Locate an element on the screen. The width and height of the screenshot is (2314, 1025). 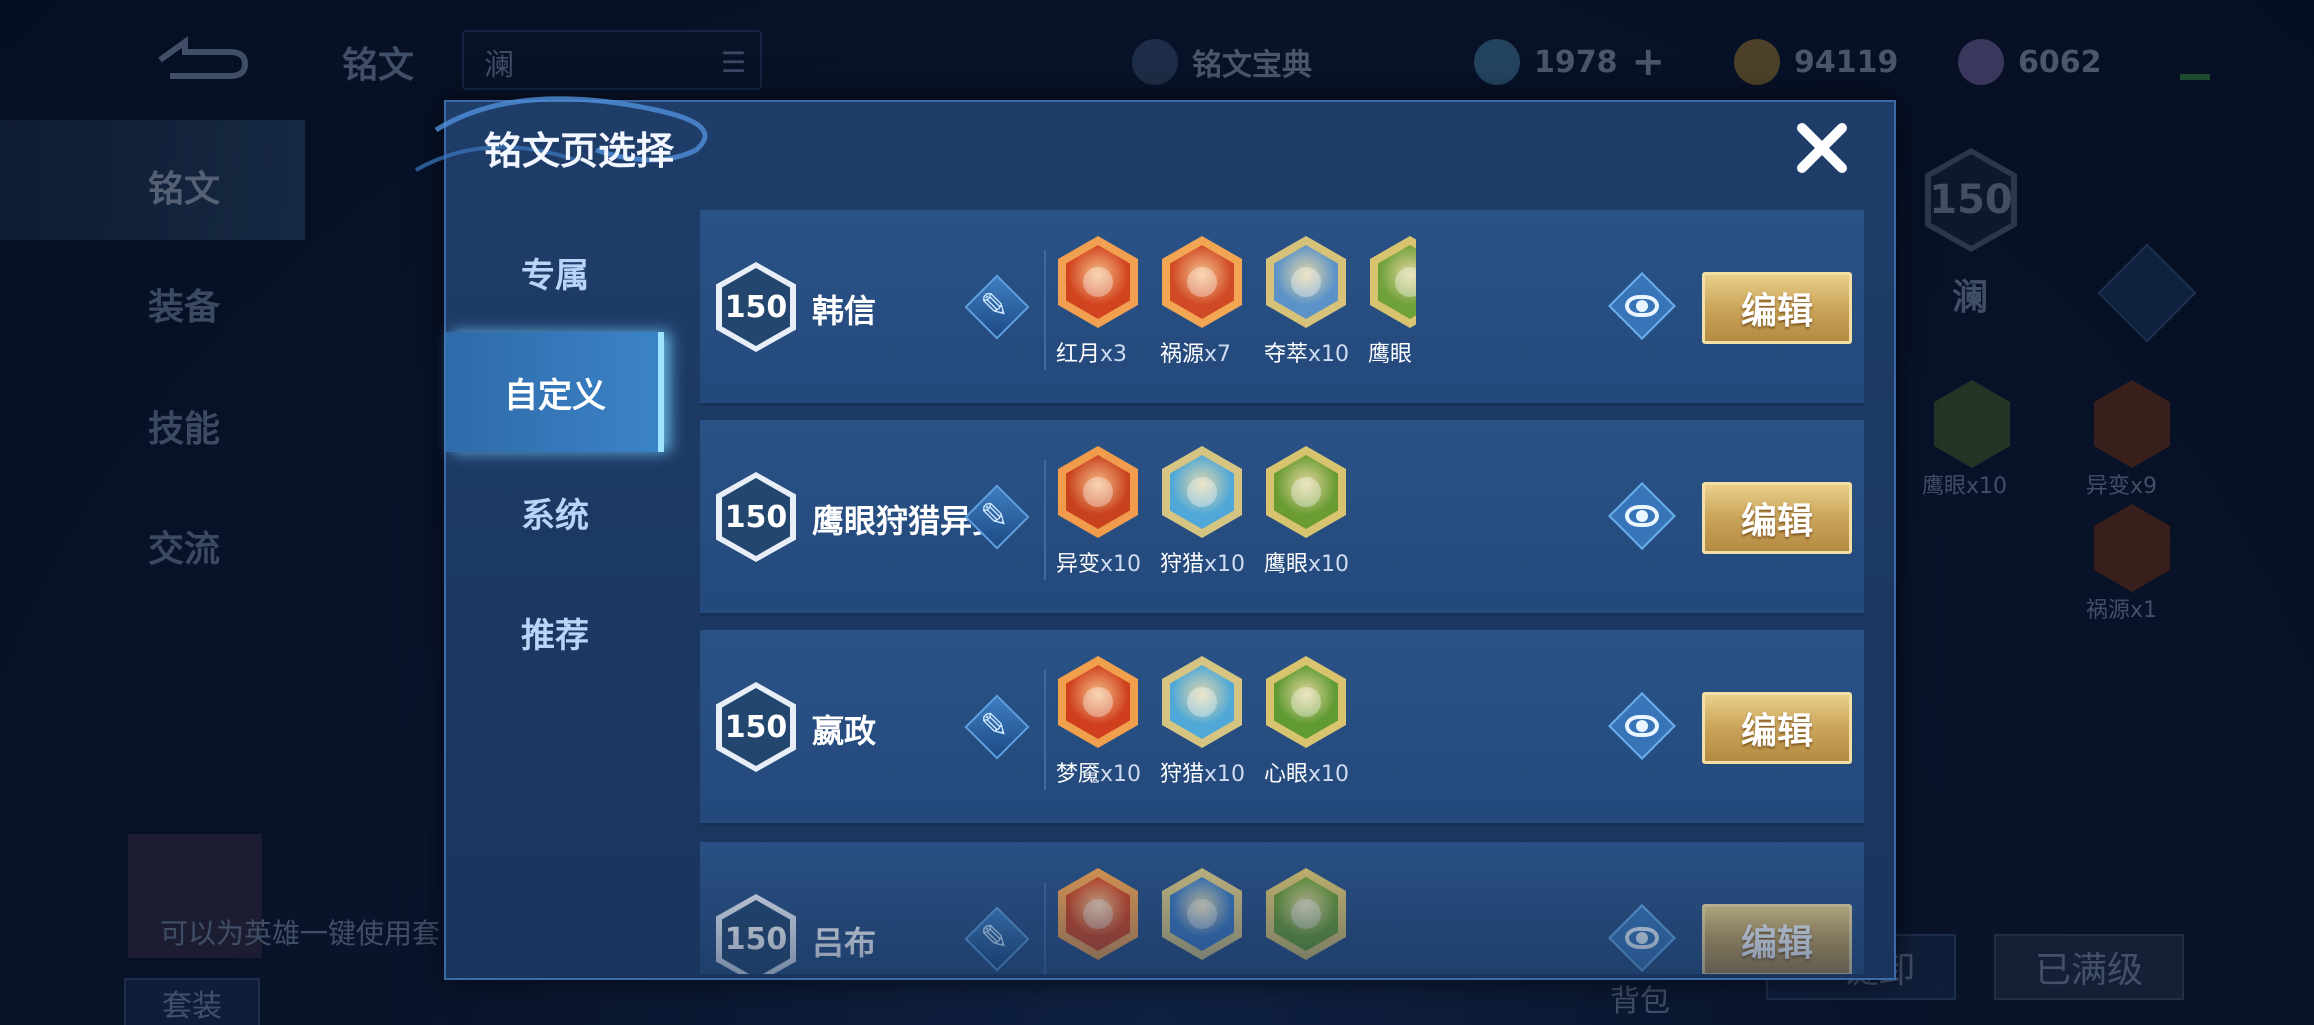
rune-page-row: 150 韩信 ✎ 红月x3 祸源x7 夺萃x10 鹰眼 编辑 is located at coordinates (1282, 308).